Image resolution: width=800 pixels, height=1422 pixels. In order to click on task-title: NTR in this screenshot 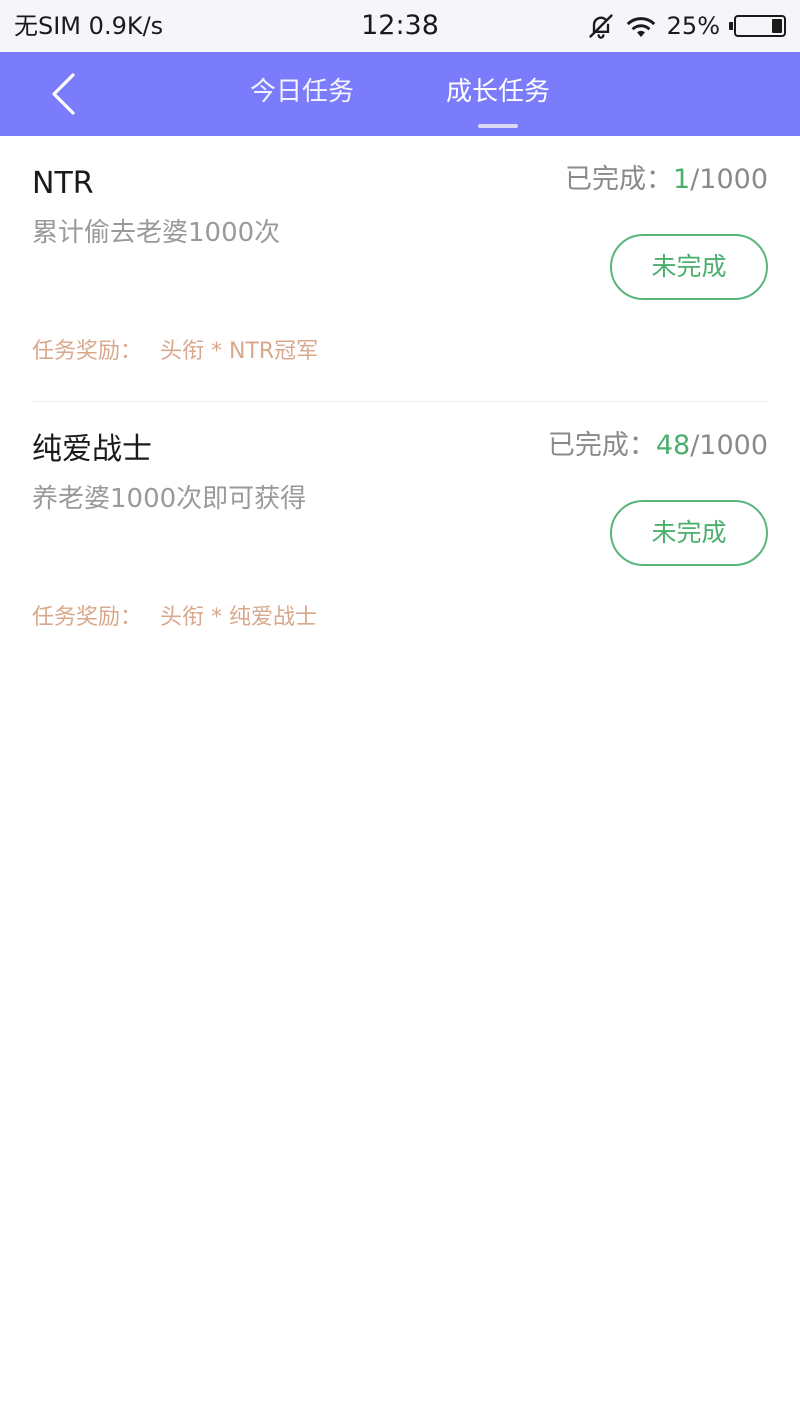, I will do `click(63, 183)`.